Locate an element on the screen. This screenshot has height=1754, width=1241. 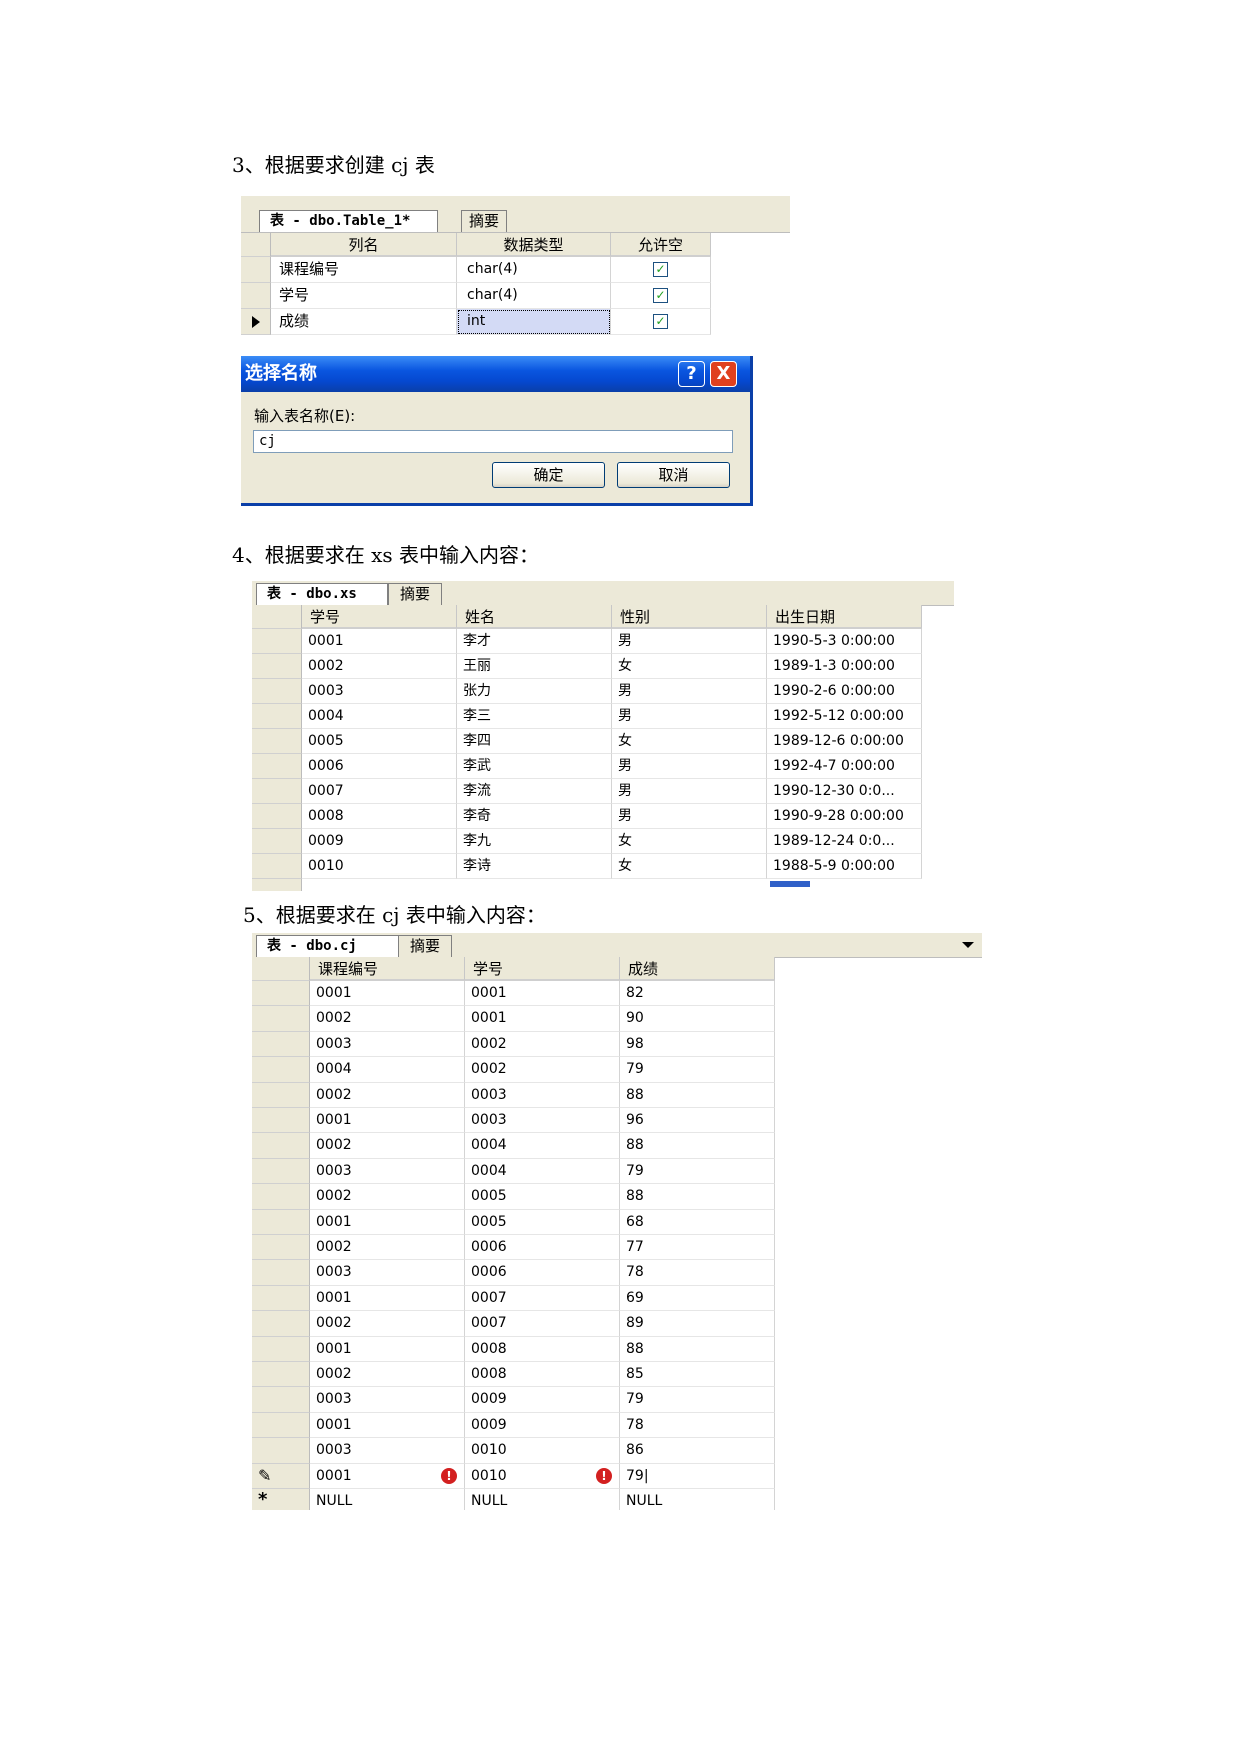
summary-tab: 摘要 is located at coordinates (484, 221).